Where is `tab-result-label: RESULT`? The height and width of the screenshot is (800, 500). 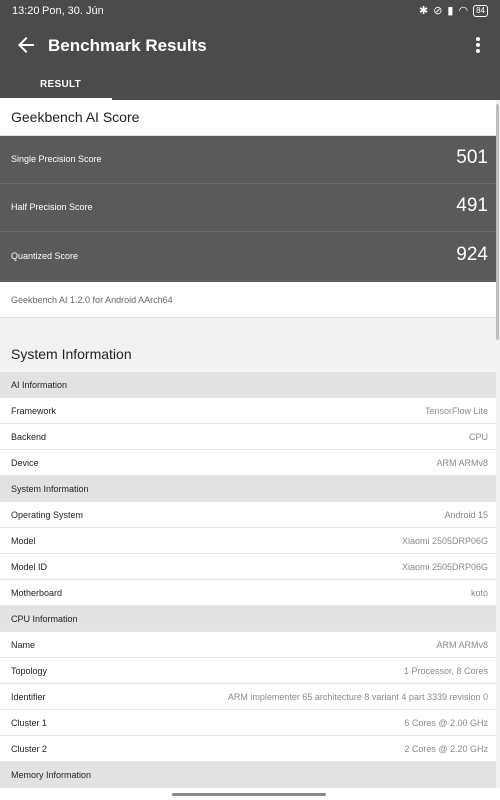
tab-result-label: RESULT is located at coordinates (61, 84).